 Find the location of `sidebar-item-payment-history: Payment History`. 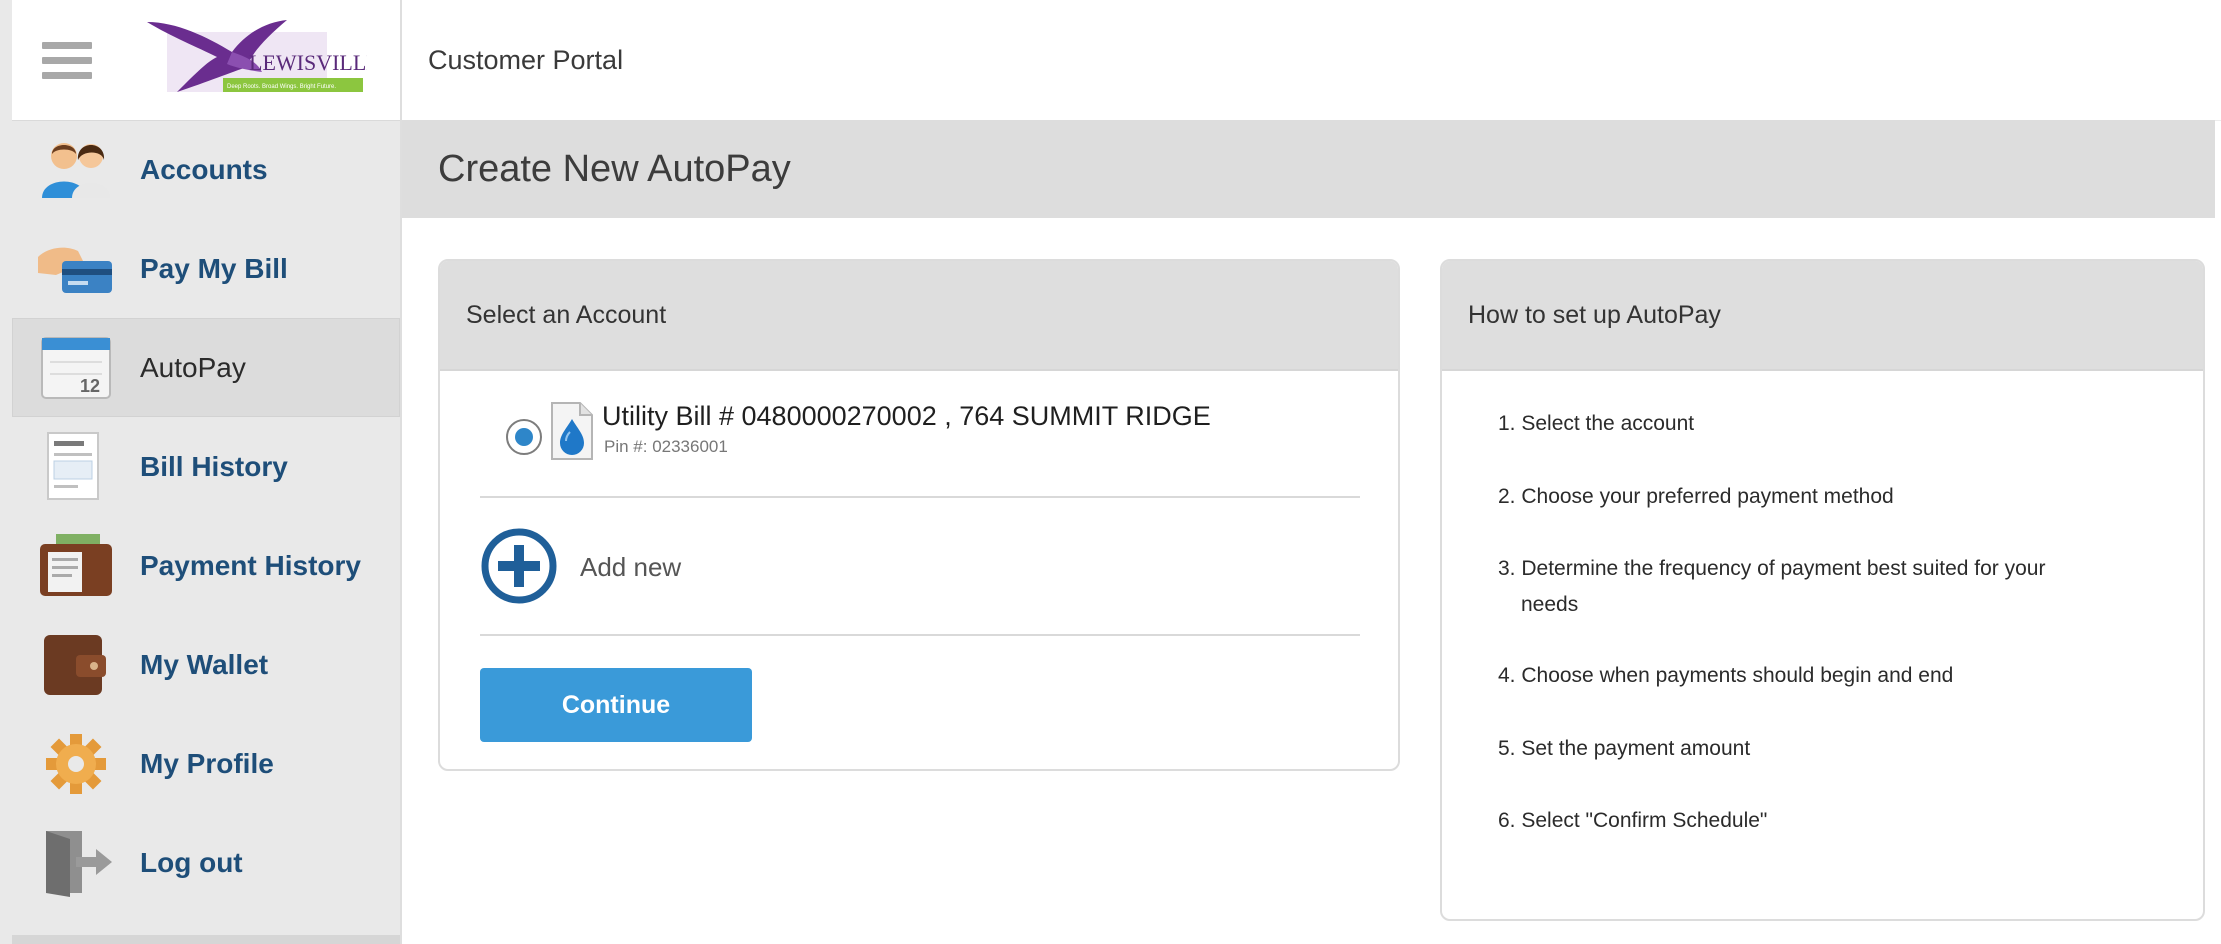

sidebar-item-payment-history: Payment History is located at coordinates (206, 565).